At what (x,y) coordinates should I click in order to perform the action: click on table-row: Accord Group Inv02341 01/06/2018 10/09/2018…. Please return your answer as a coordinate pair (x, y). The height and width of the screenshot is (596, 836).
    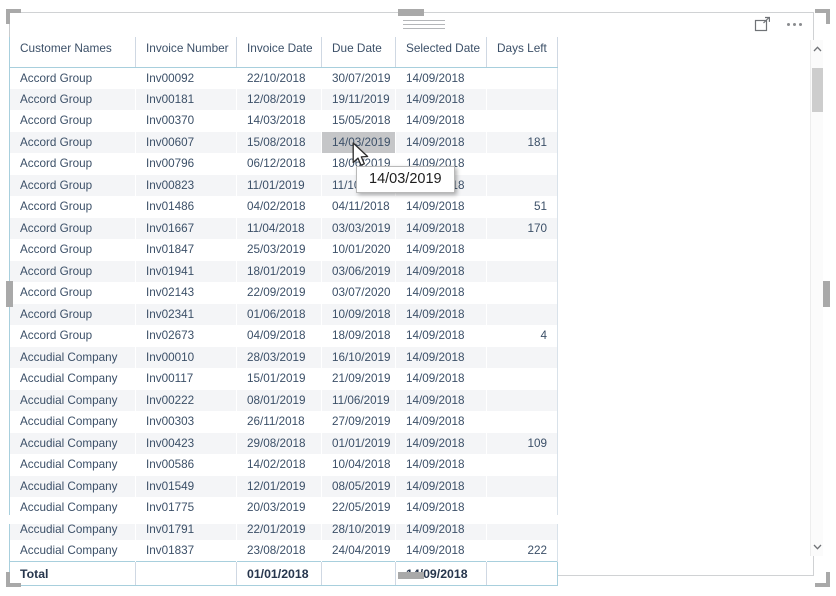
    Looking at the image, I should click on (283, 314).